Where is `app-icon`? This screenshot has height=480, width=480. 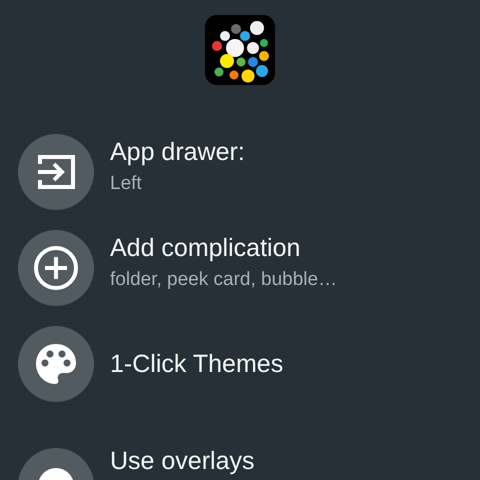 app-icon is located at coordinates (240, 50).